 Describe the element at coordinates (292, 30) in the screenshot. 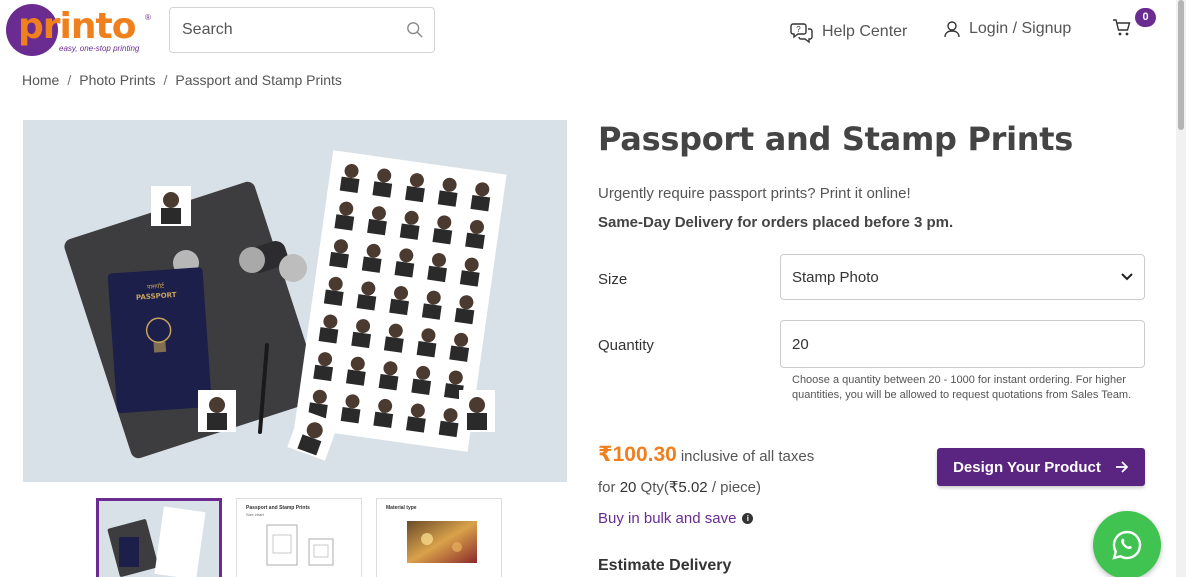

I see `search-input` at that location.